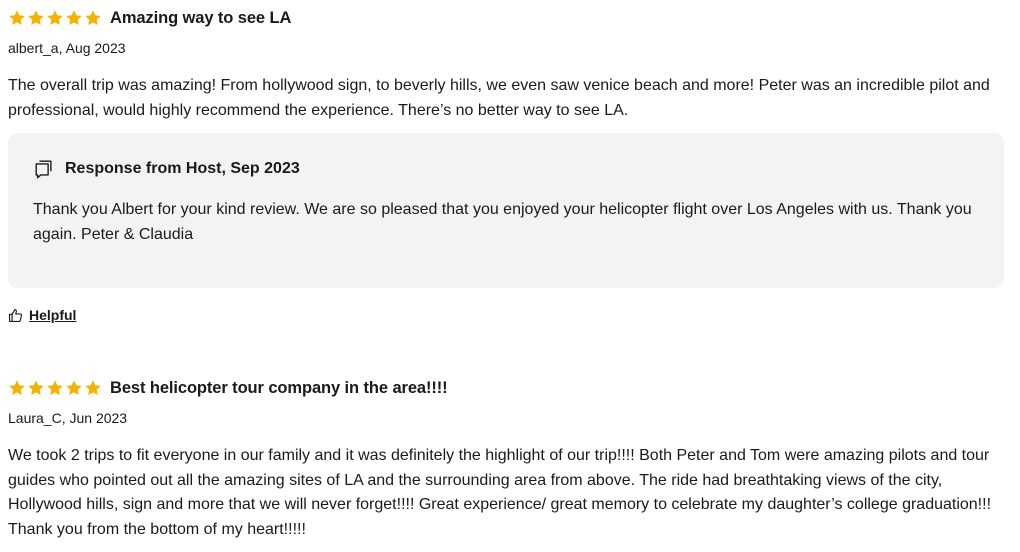 This screenshot has width=1020, height=552. I want to click on review-author-date: Laura_C, Jun 2023, so click(68, 418).